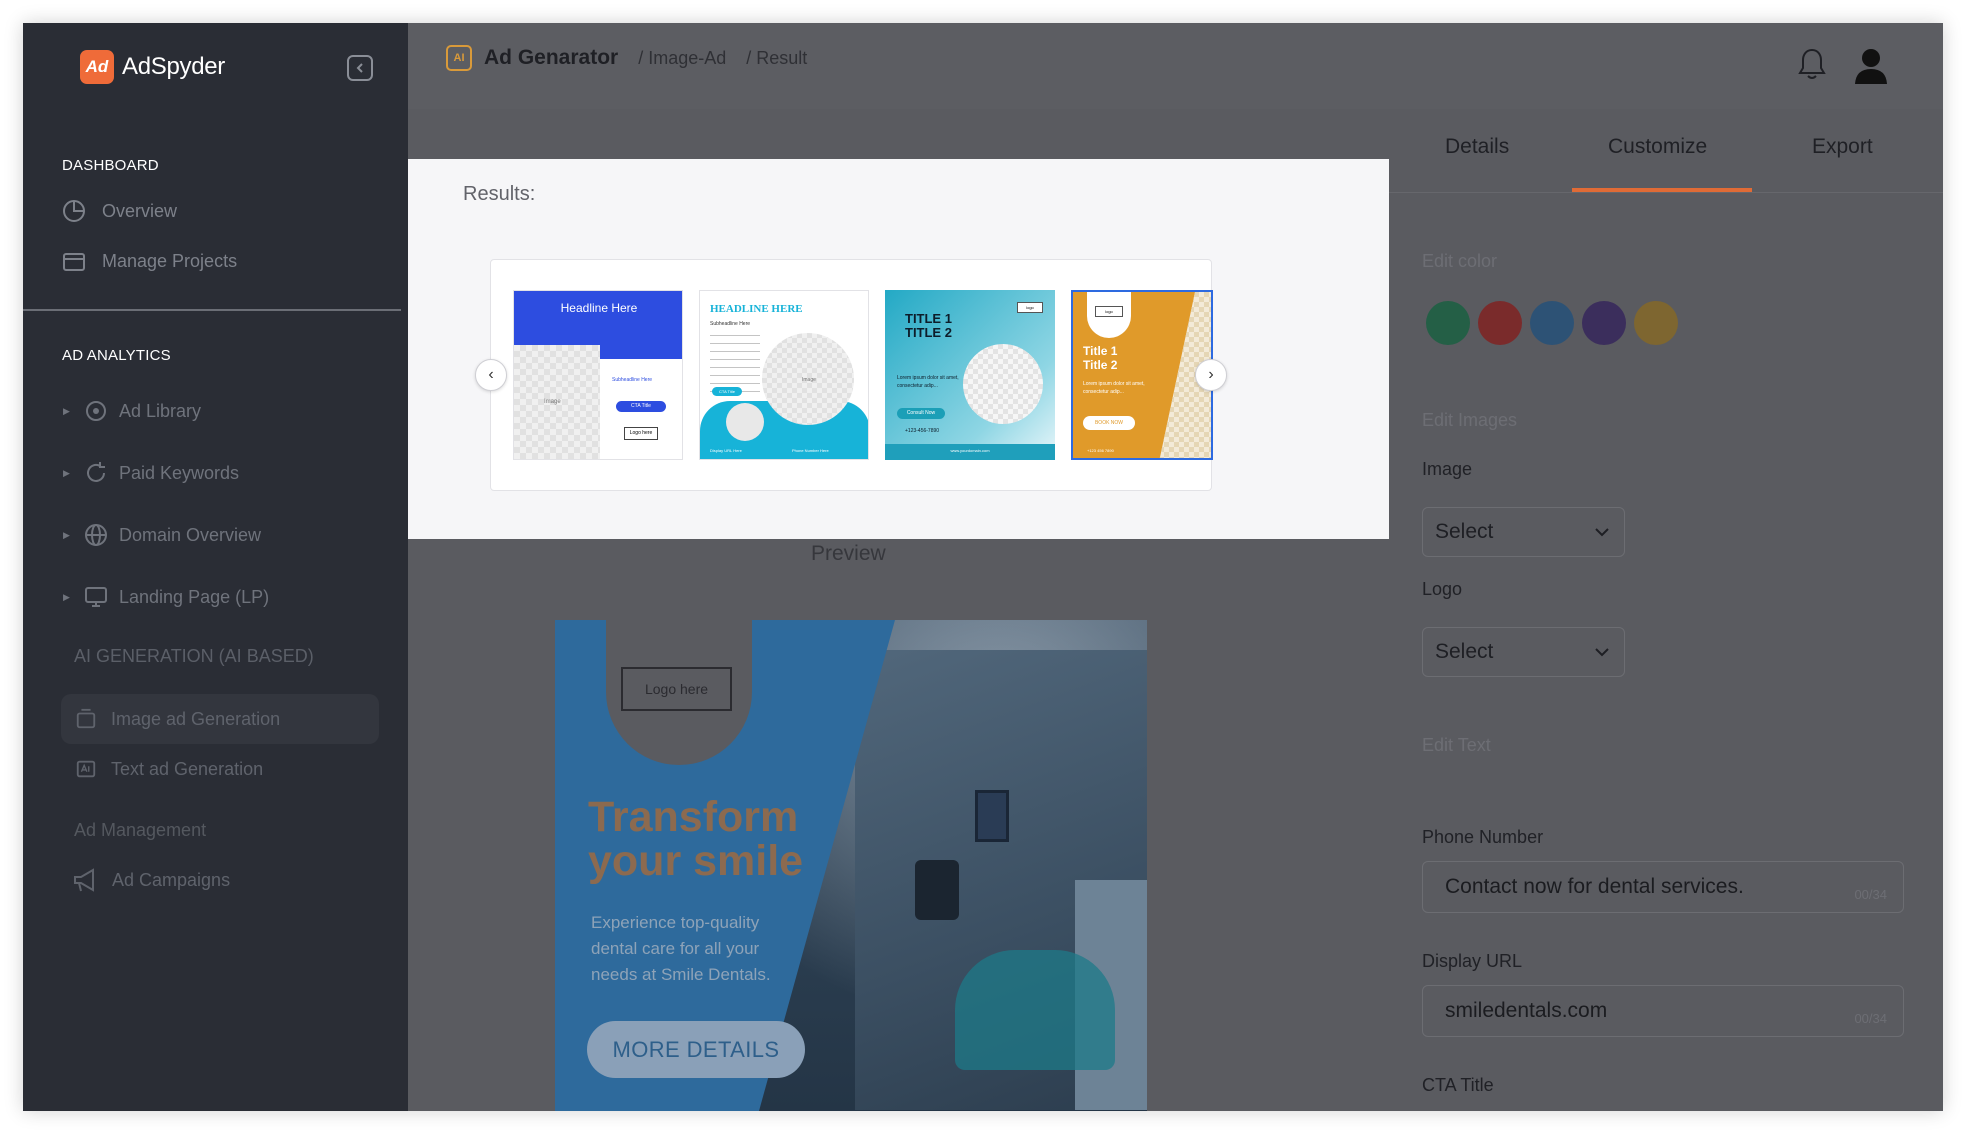  What do you see at coordinates (190, 534) in the screenshot?
I see `sidebar-item-label: Domain Overview` at bounding box center [190, 534].